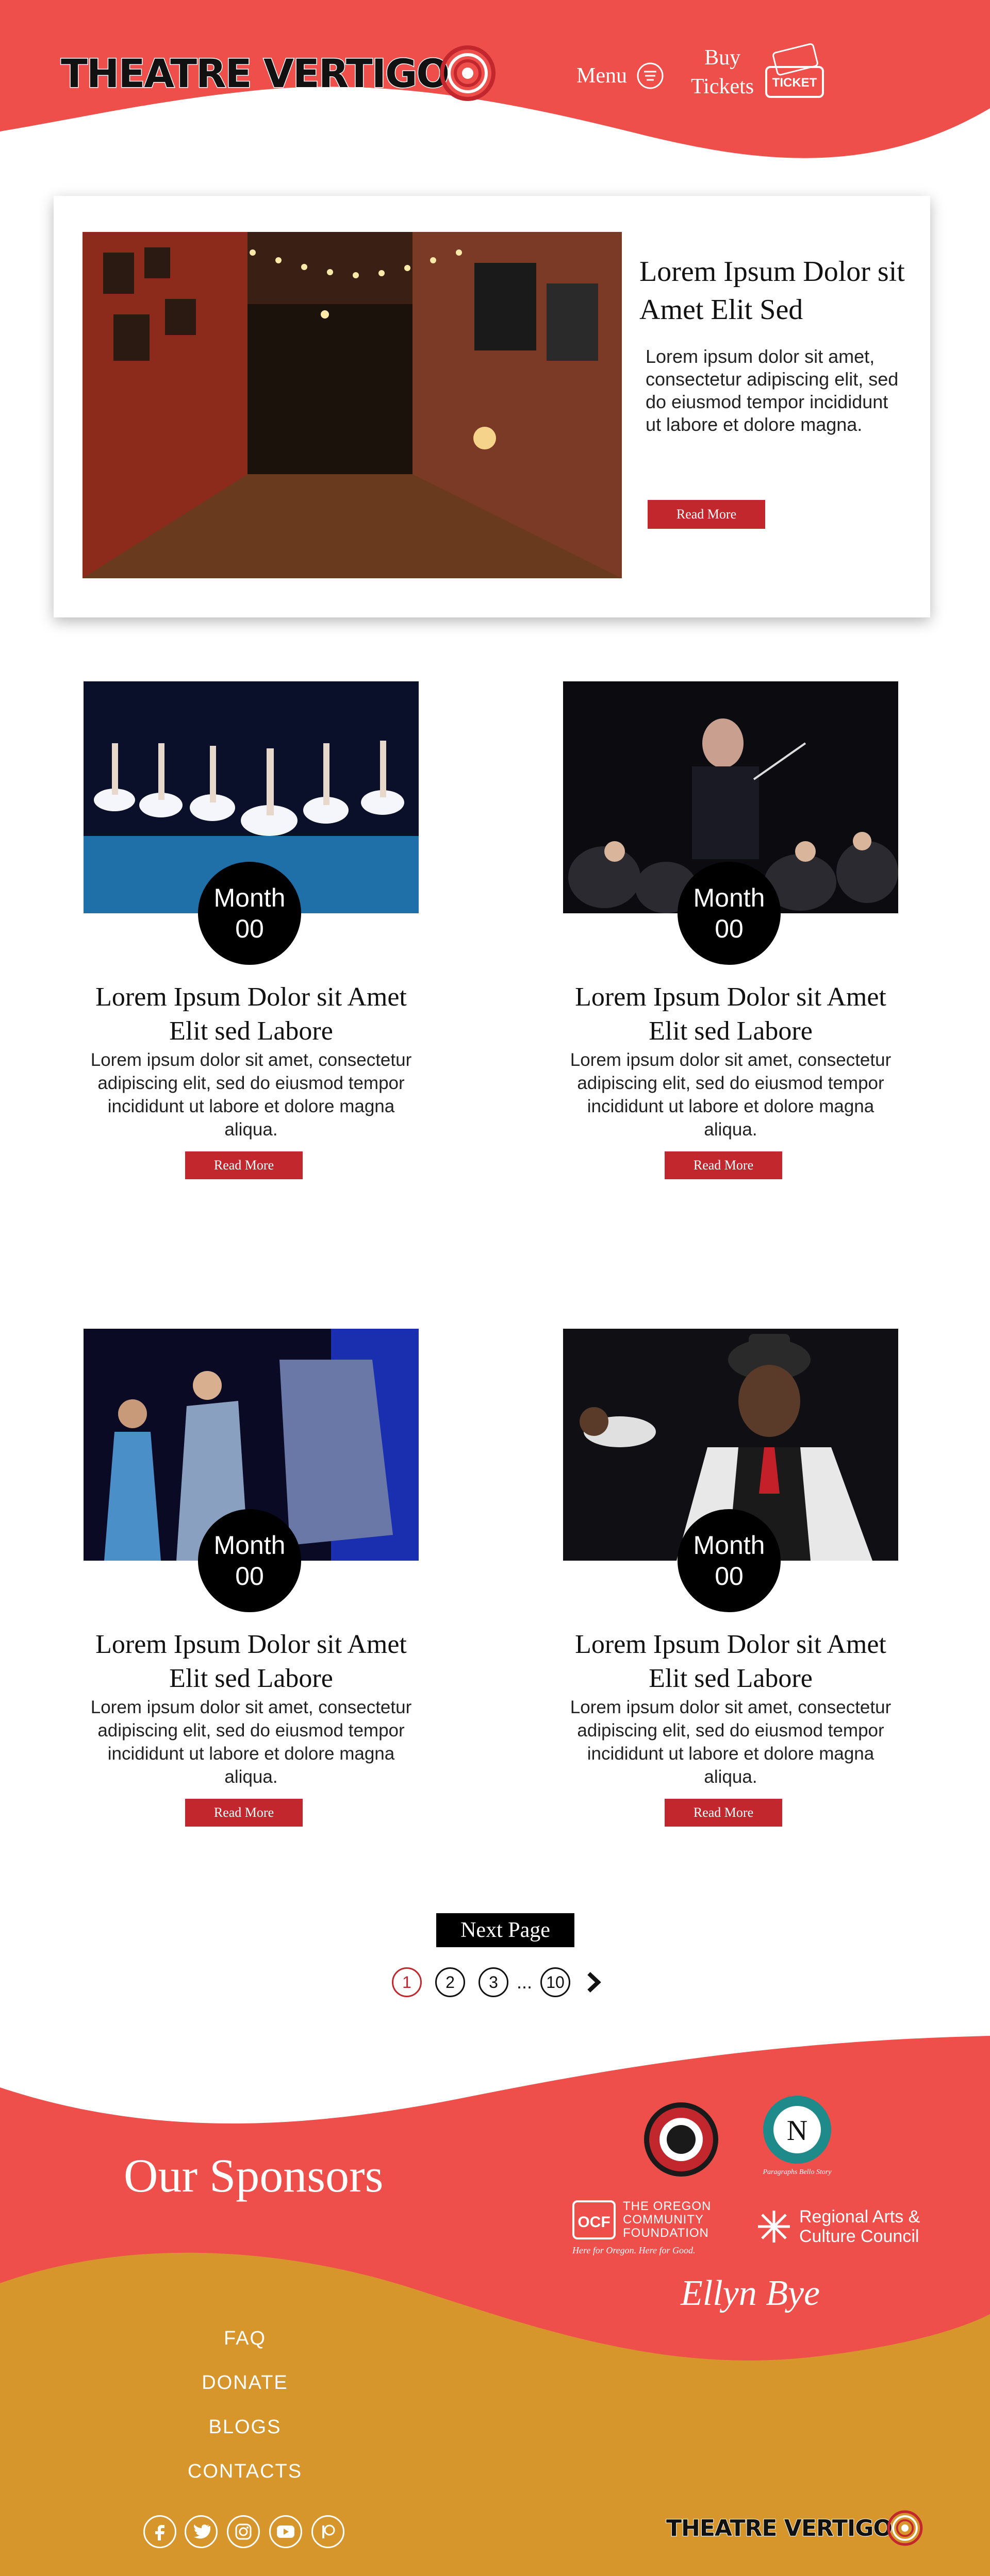 The image size is (990, 2576). What do you see at coordinates (795, 83) in the screenshot?
I see `ticket-icon-text: TICKET` at bounding box center [795, 83].